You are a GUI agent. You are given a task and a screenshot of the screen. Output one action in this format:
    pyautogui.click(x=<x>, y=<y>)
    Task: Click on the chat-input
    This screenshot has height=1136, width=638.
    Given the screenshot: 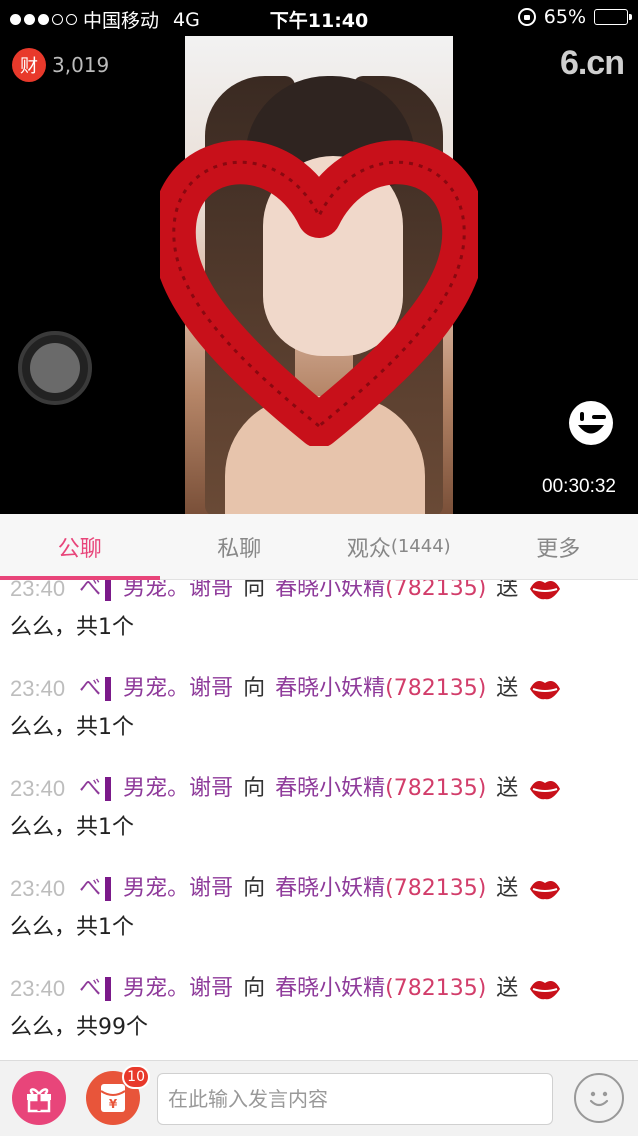 What is the action you would take?
    pyautogui.click(x=355, y=1099)
    